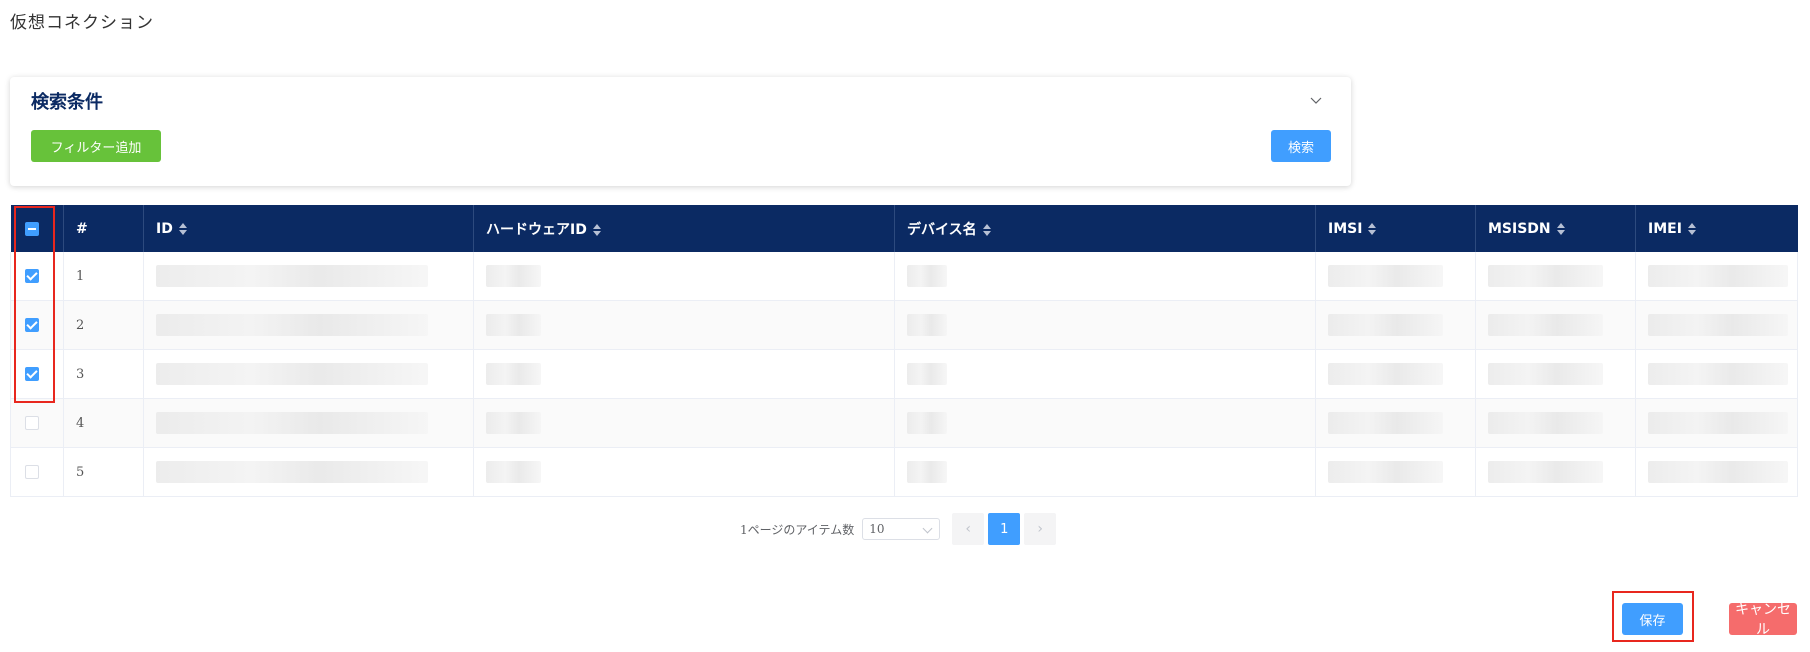 This screenshot has width=1810, height=652. Describe the element at coordinates (904, 472) in the screenshot. I see `table-row: 5` at that location.